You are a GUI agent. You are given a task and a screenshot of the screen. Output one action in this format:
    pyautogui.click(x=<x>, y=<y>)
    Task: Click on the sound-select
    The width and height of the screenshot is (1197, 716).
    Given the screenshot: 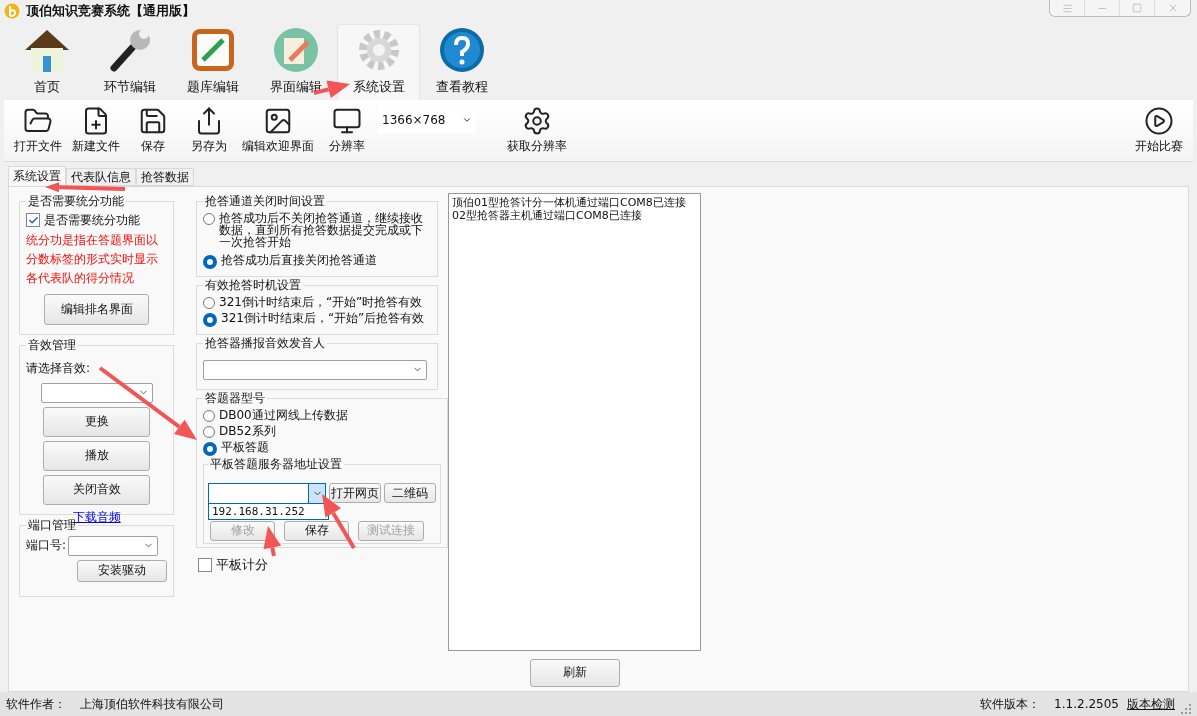 What is the action you would take?
    pyautogui.click(x=96, y=392)
    